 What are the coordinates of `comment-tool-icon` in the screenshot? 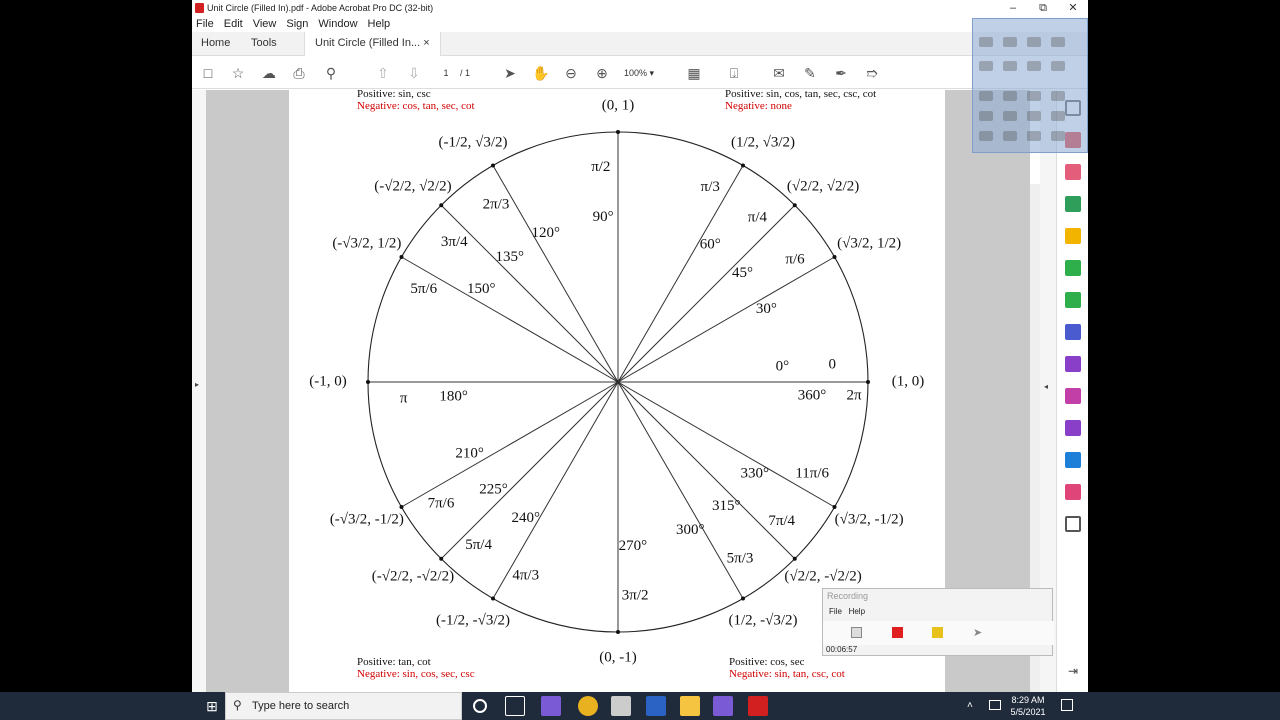 It's located at (1073, 236).